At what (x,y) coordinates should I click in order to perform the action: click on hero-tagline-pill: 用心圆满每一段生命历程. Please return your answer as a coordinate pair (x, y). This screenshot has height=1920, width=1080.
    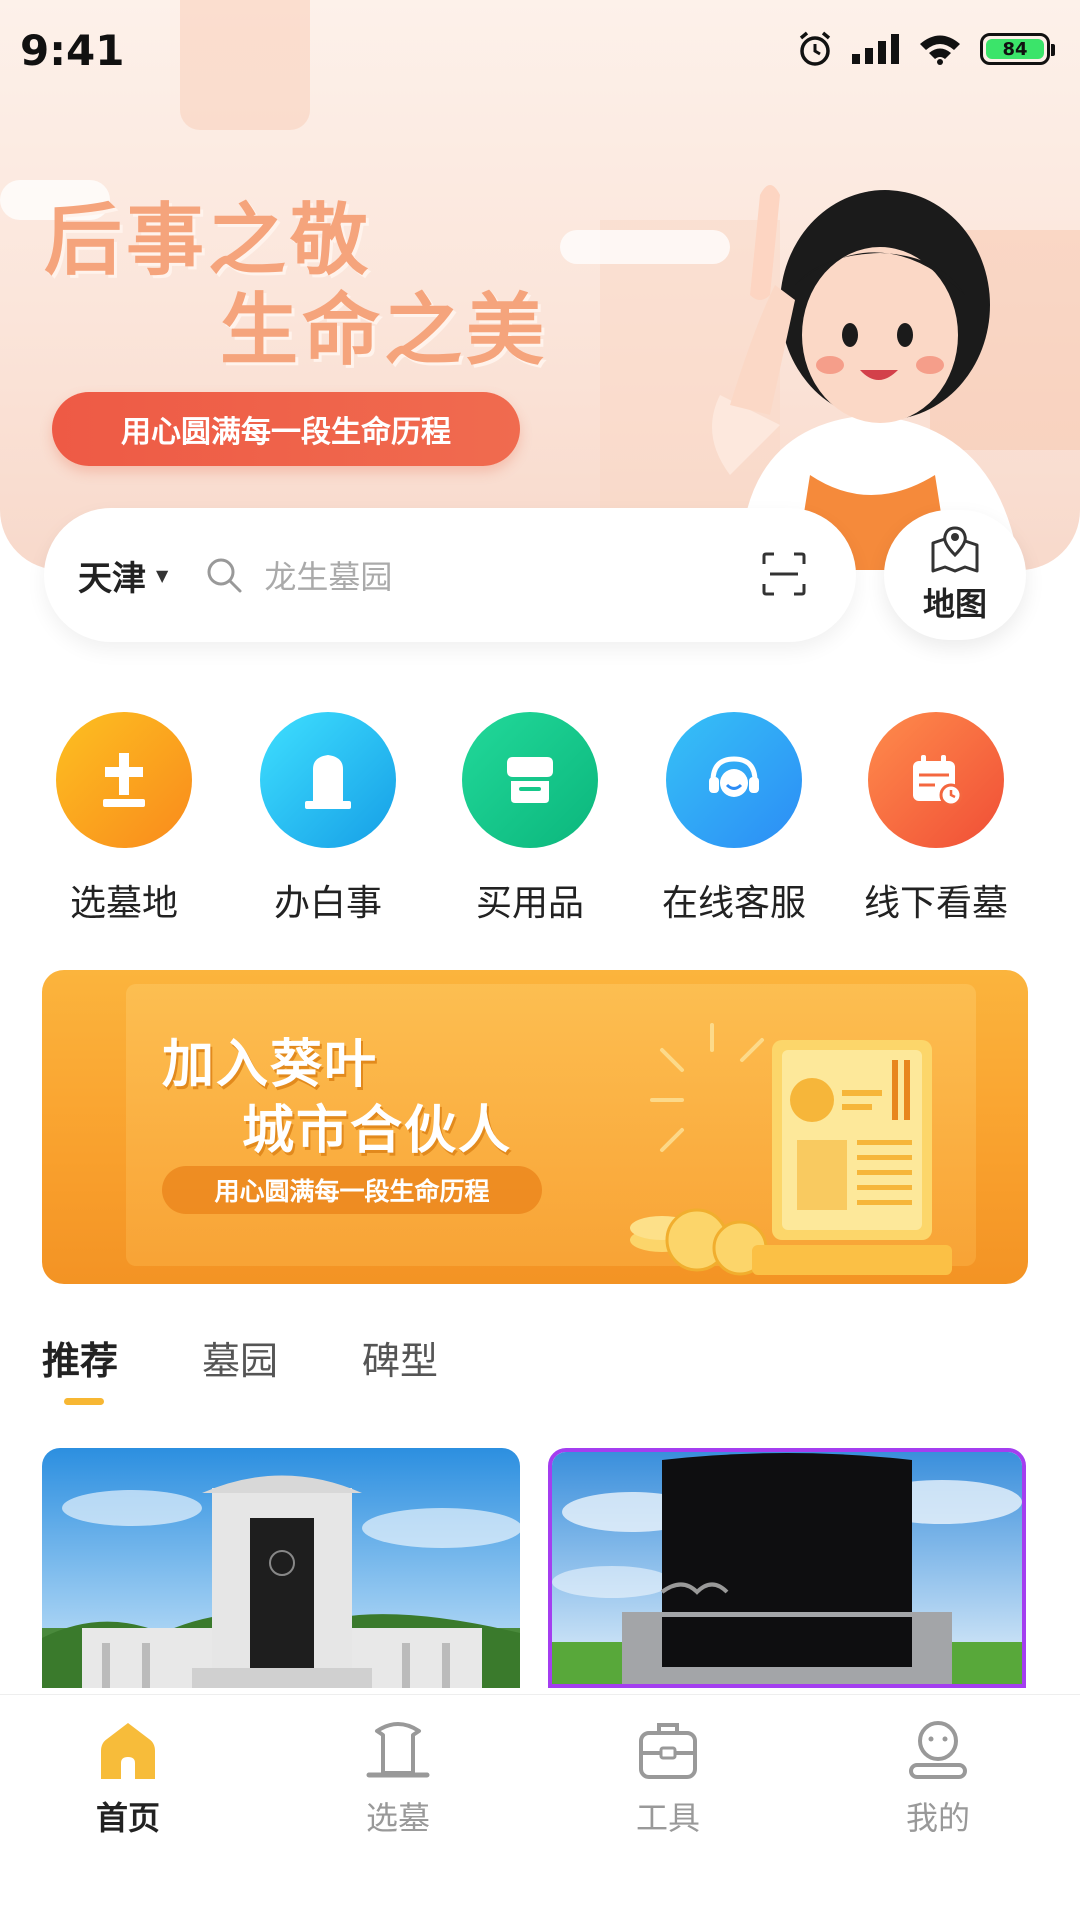
    Looking at the image, I should click on (286, 429).